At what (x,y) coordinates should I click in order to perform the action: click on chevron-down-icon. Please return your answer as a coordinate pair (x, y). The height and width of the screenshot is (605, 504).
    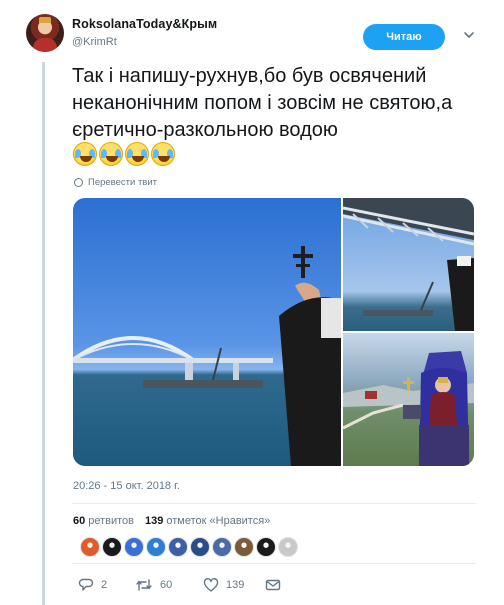
    Looking at the image, I should click on (469, 35).